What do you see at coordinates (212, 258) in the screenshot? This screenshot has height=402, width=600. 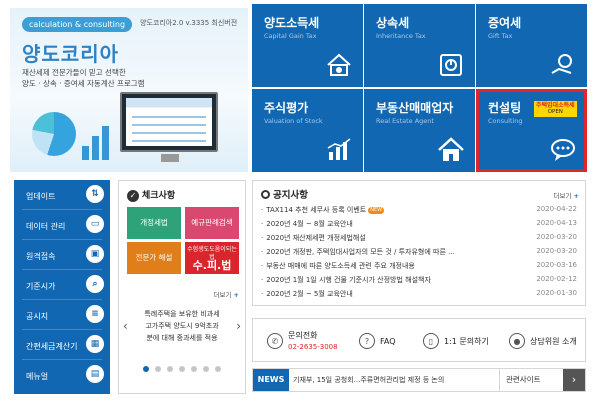 I see `supibeop-button: 수험생도도움이되는법 수.피.법` at bounding box center [212, 258].